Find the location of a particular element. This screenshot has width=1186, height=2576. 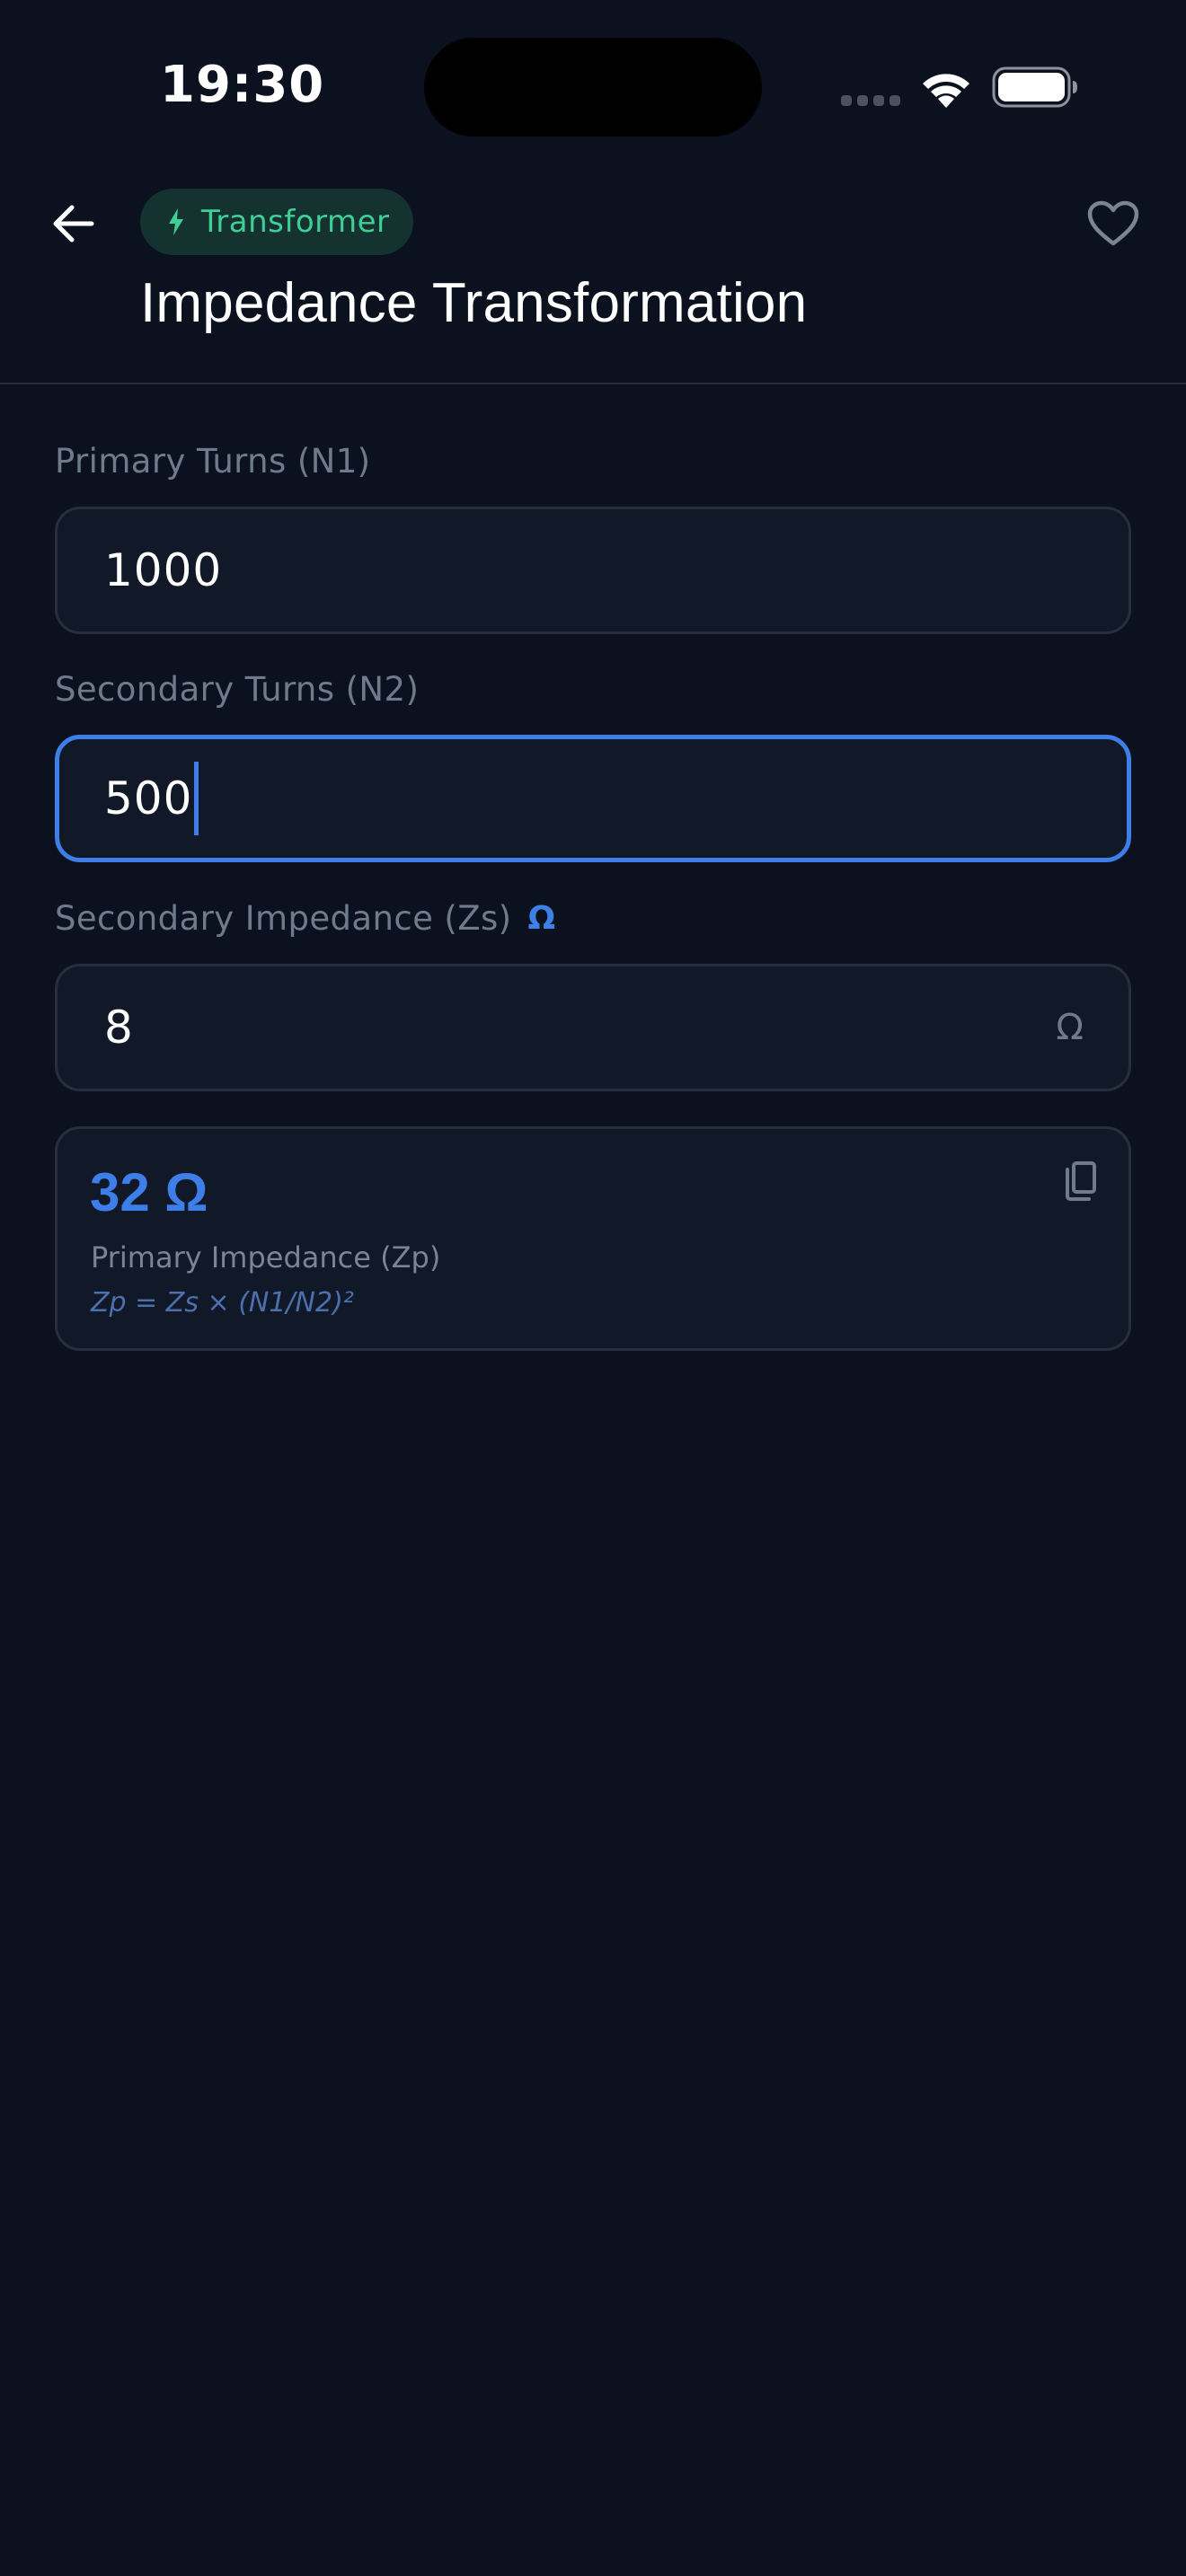

secondary-turns-input: 500 is located at coordinates (593, 798).